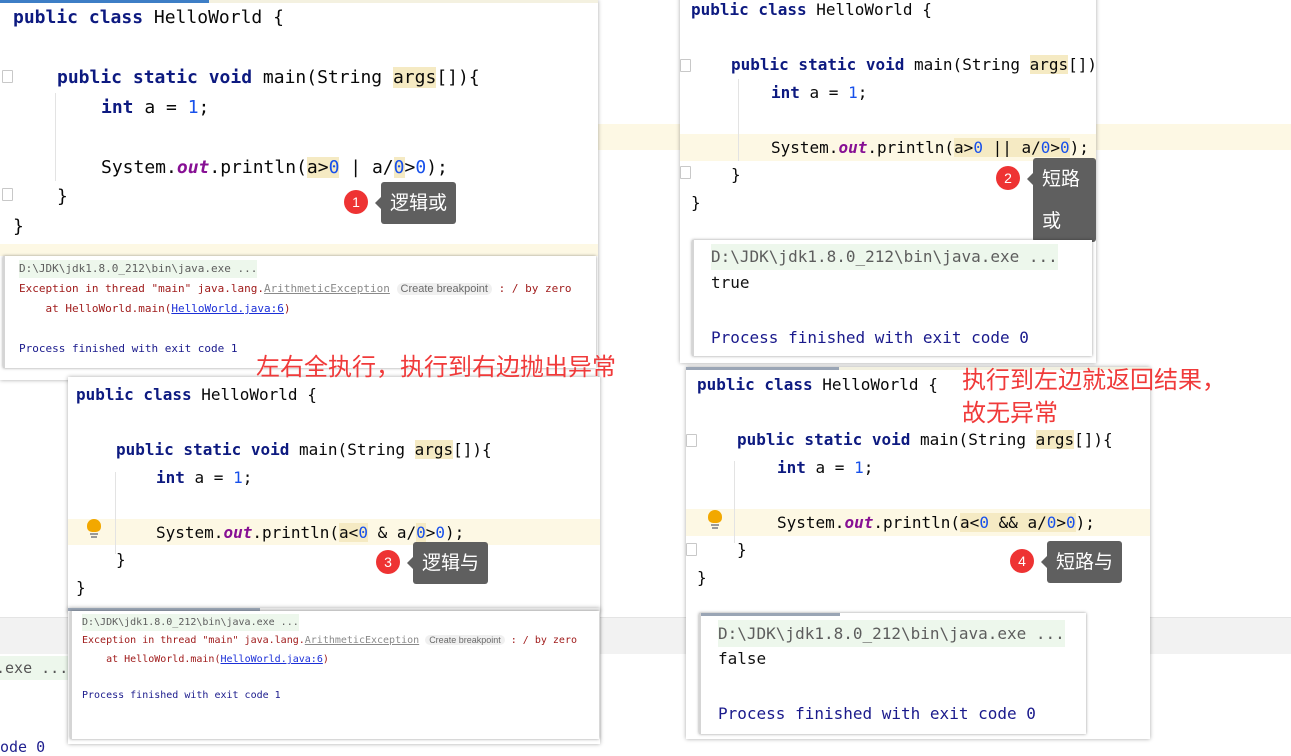  What do you see at coordinates (299, 1) in the screenshot?
I see `editor-tab-strip` at bounding box center [299, 1].